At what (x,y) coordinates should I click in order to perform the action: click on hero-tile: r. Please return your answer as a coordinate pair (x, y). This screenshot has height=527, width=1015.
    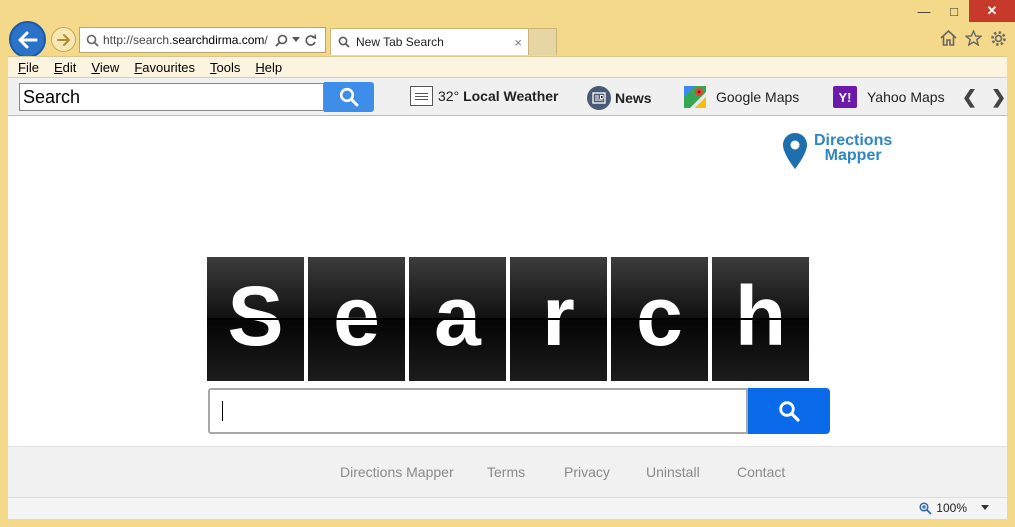
    Looking at the image, I should click on (558, 319).